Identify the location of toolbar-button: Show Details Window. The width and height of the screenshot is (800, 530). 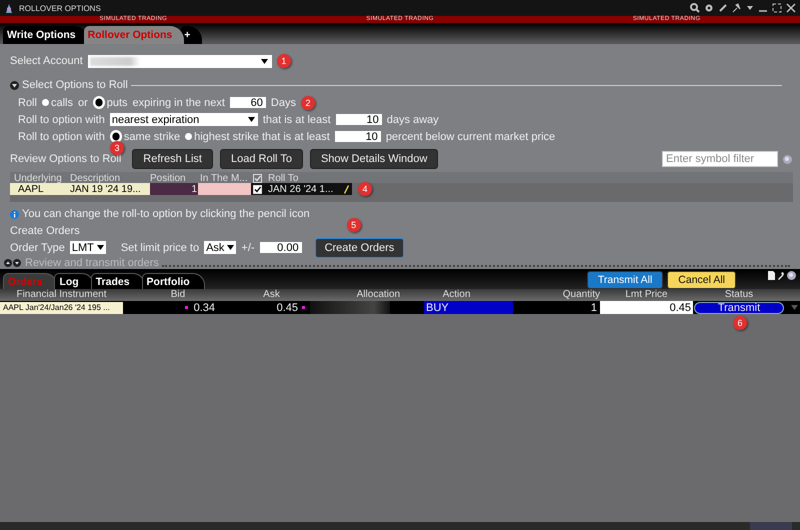
(374, 159).